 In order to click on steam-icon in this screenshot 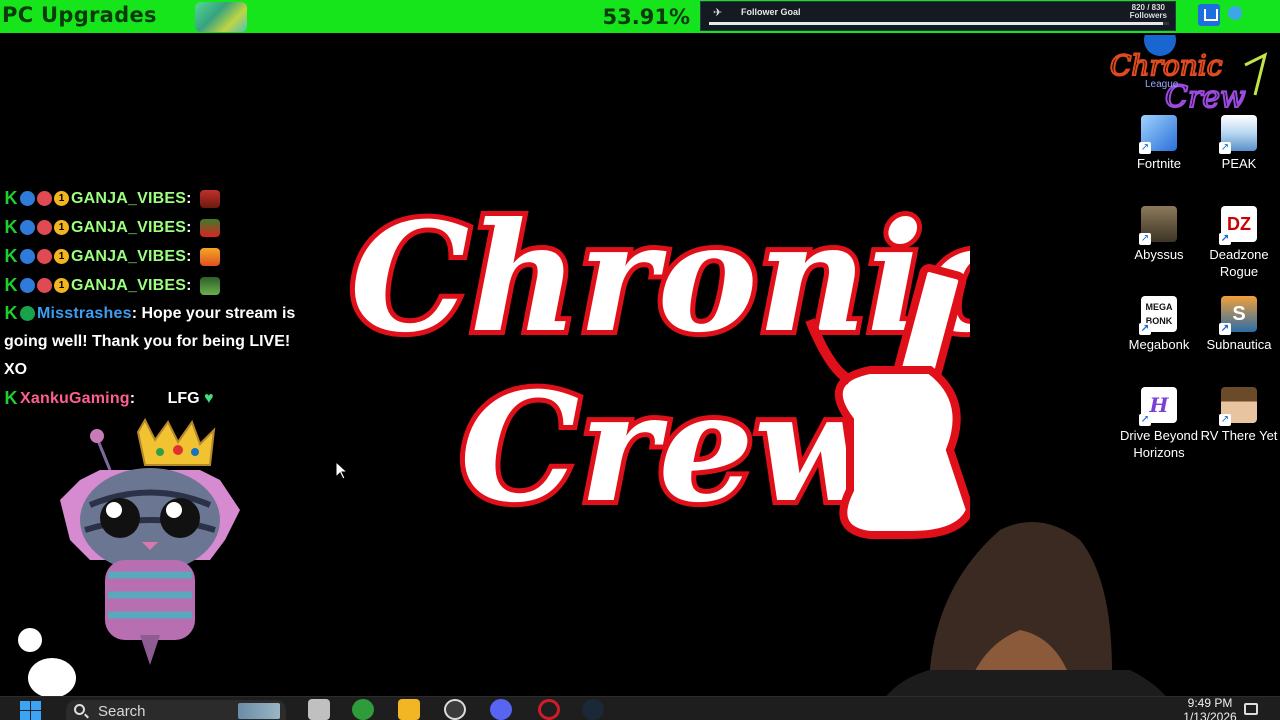, I will do `click(593, 709)`.